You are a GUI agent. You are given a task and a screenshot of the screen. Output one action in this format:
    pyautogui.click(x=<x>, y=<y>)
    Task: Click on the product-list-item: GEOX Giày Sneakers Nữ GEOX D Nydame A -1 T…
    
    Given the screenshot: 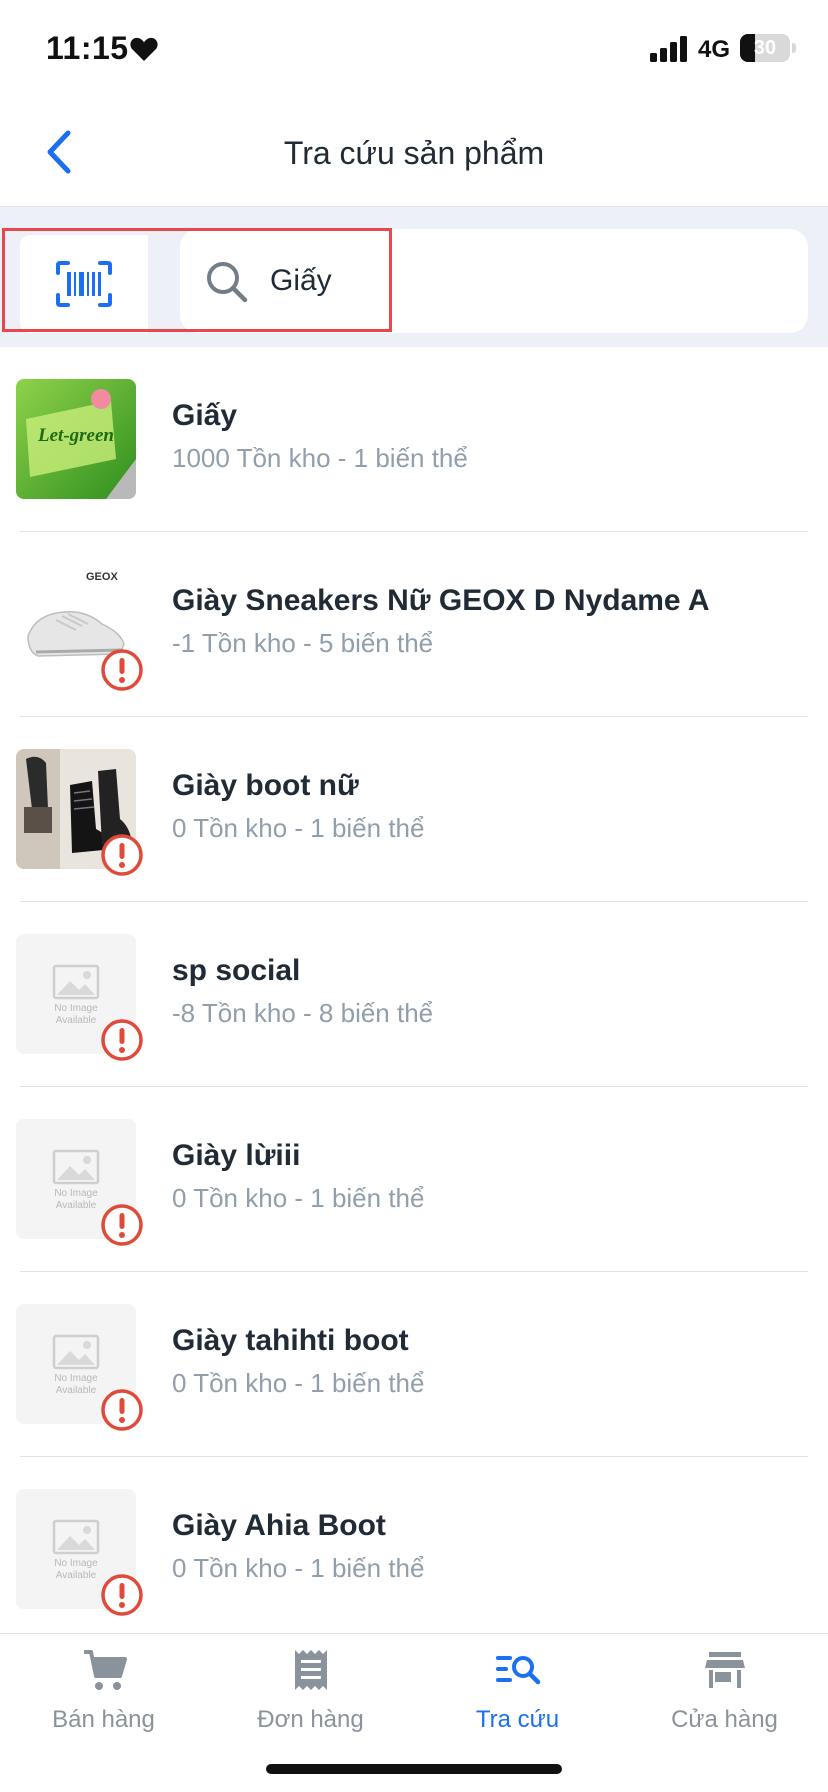 What is the action you would take?
    pyautogui.click(x=414, y=624)
    